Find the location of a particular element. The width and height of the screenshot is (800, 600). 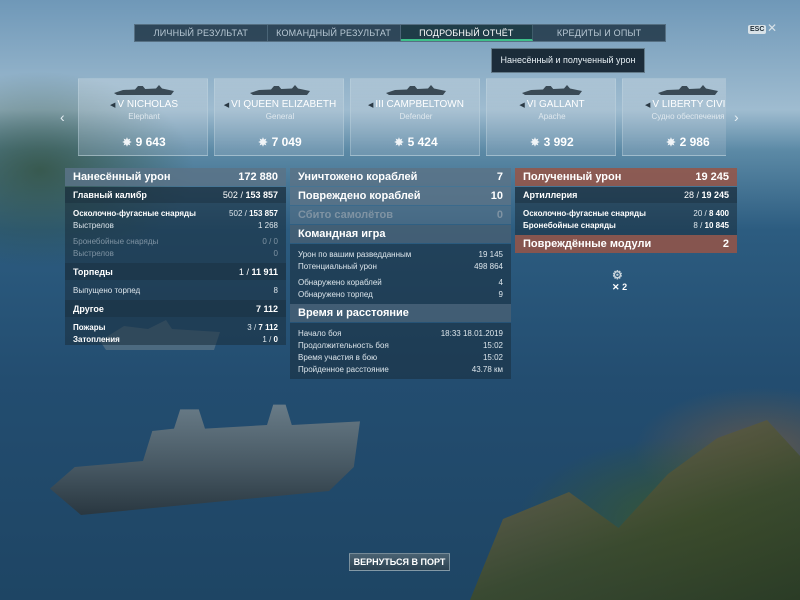

ship-damage: 9 643 is located at coordinates (150, 142).